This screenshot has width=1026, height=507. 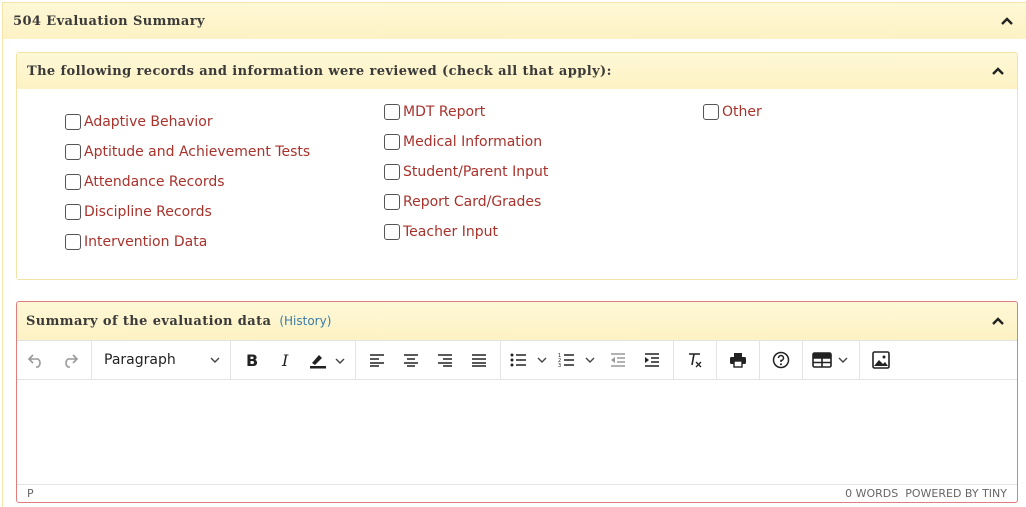 What do you see at coordinates (36, 360) in the screenshot?
I see `undo-icon` at bounding box center [36, 360].